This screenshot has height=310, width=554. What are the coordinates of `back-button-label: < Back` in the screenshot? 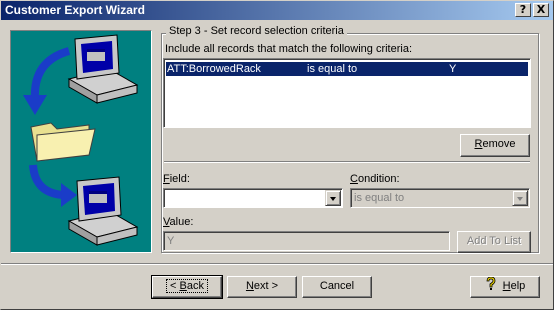 It's located at (187, 286).